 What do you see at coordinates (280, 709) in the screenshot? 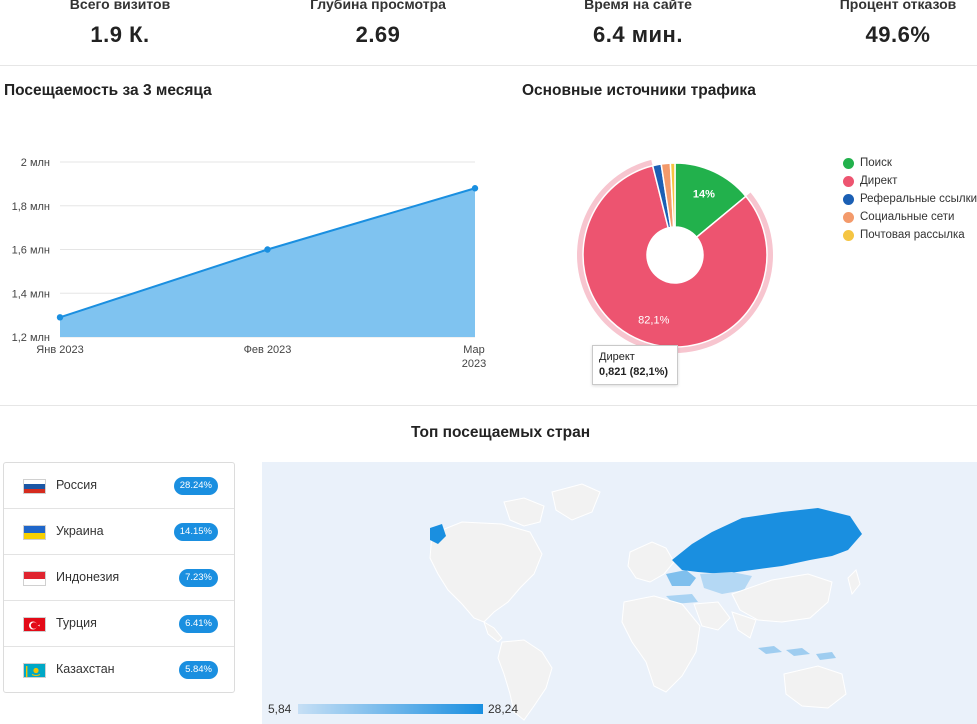
I see `map-scale-min: 5,84` at bounding box center [280, 709].